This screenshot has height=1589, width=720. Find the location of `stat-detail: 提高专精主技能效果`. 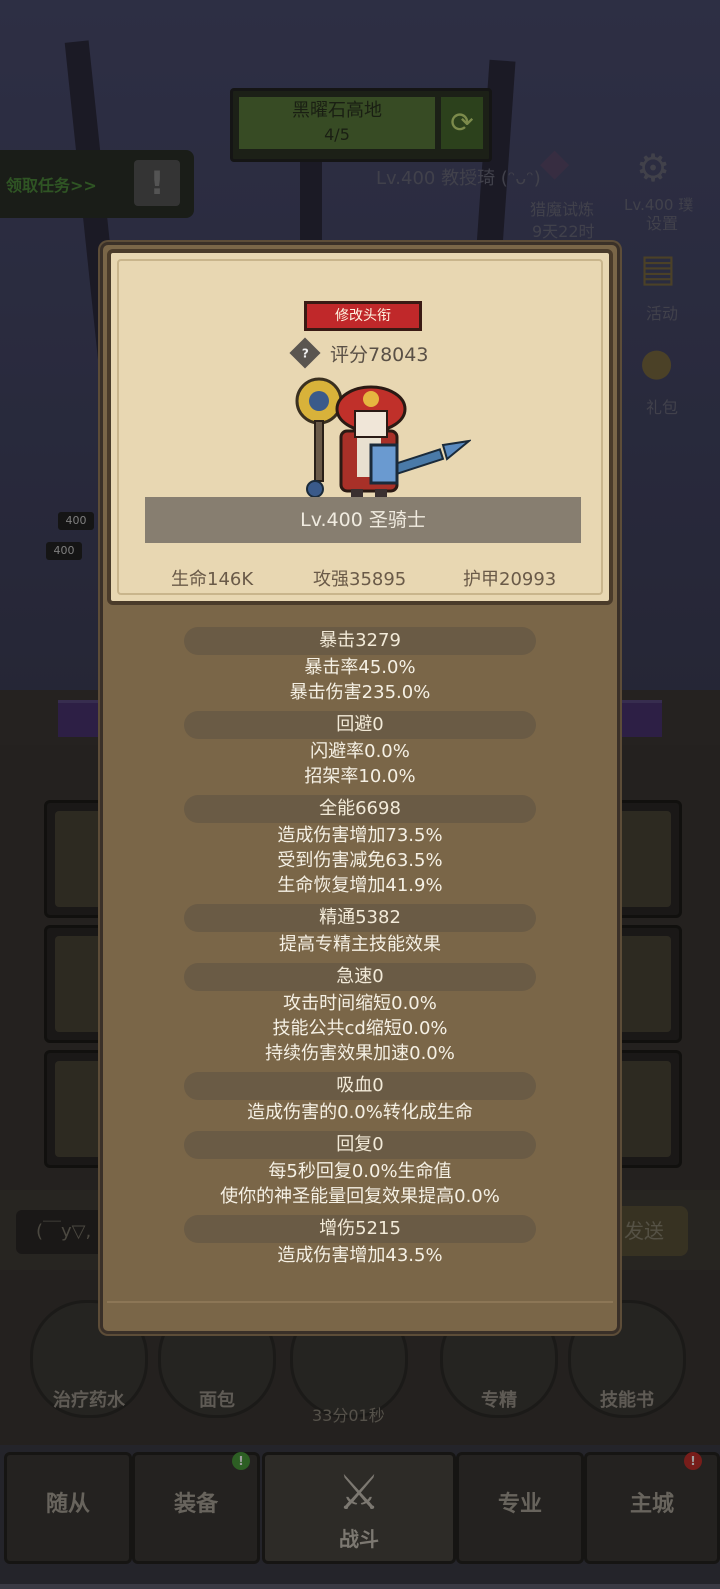

stat-detail: 提高专精主技能效果 is located at coordinates (360, 944).